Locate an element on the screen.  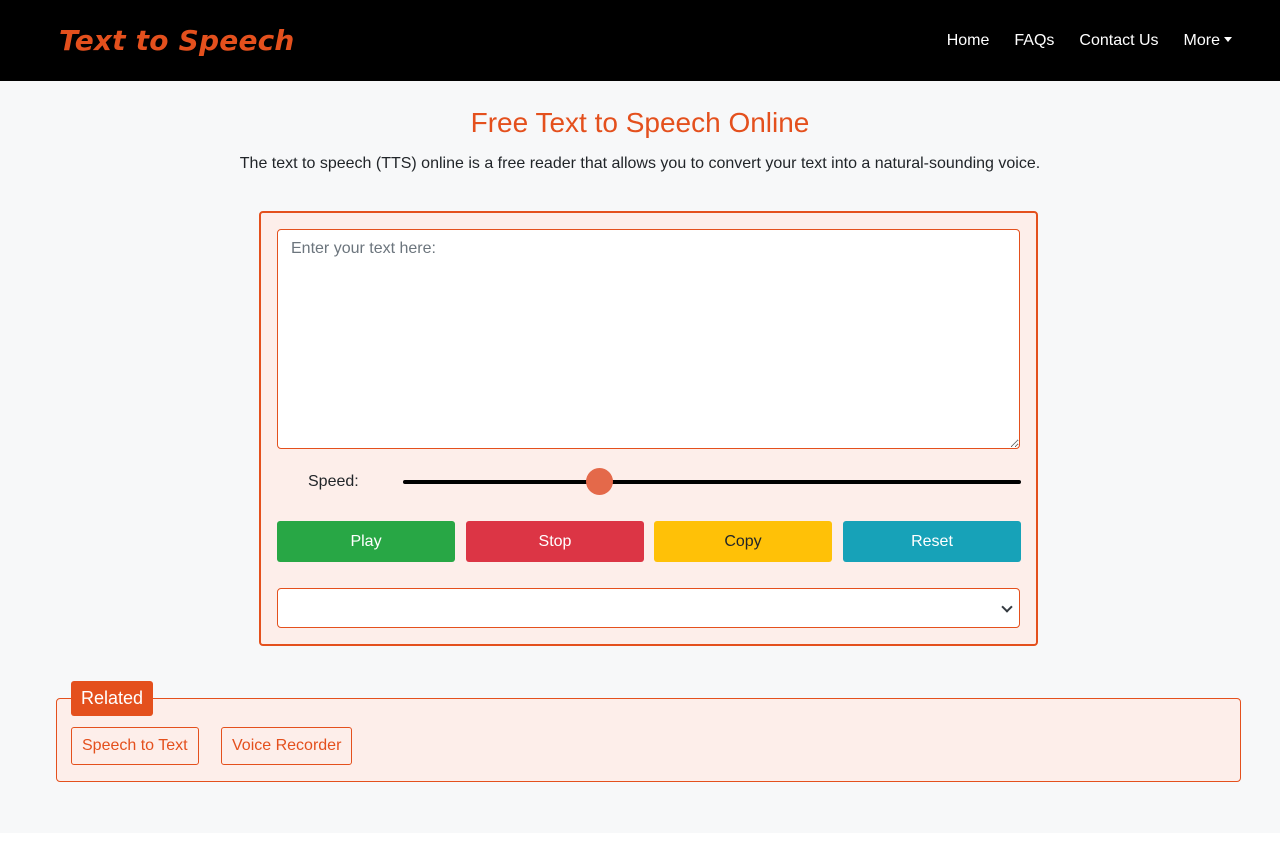
speed-label: Speed: is located at coordinates (333, 481).